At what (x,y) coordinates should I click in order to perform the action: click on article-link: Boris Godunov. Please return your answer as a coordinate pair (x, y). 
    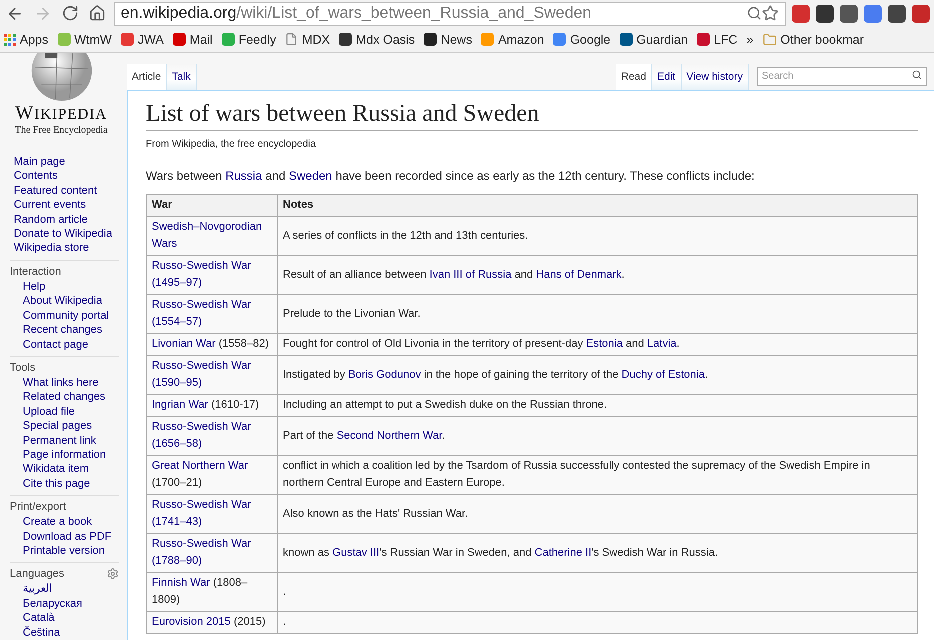
    Looking at the image, I should click on (385, 374).